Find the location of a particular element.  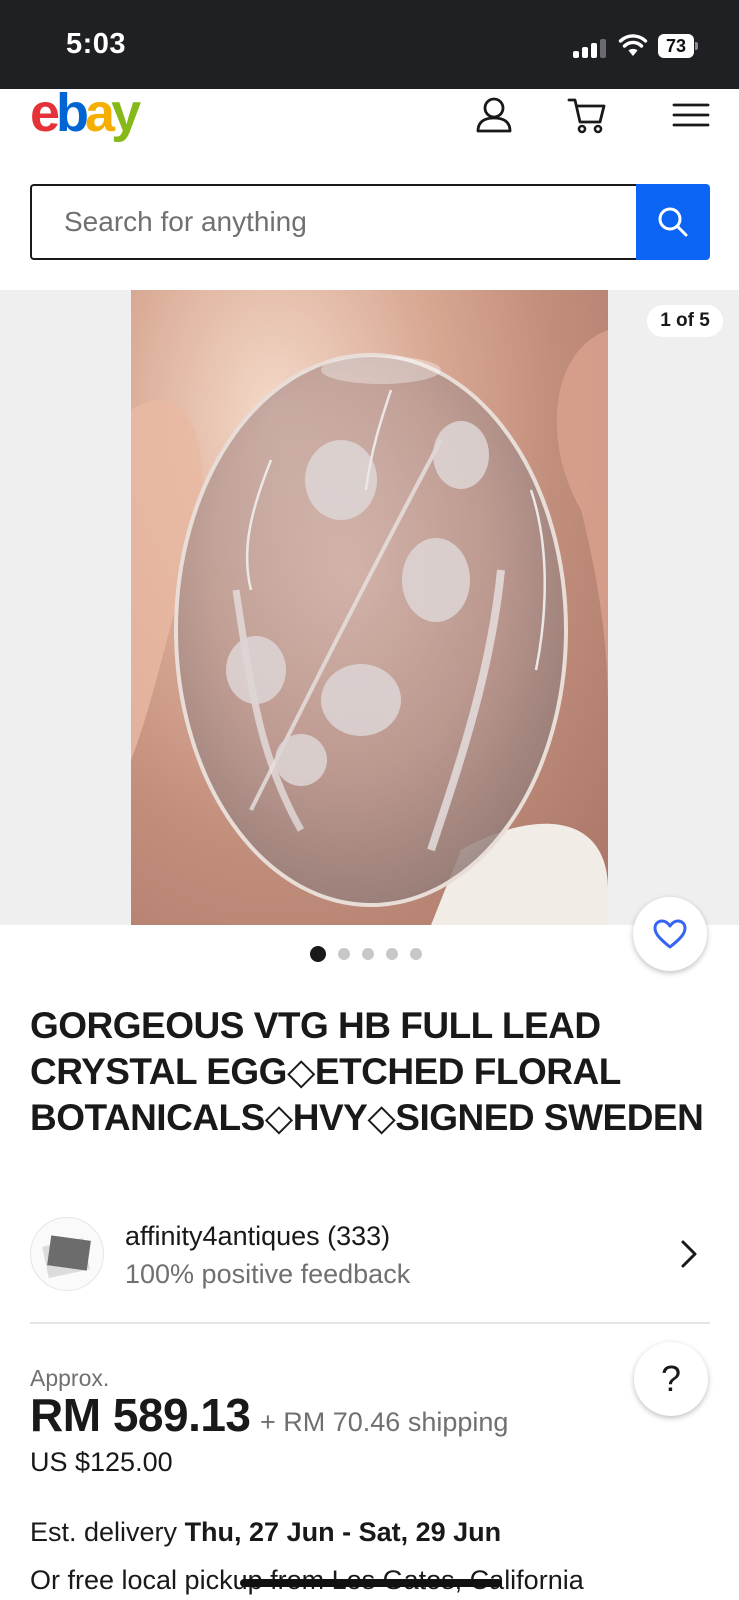

carousel-dots is located at coordinates (366, 954).